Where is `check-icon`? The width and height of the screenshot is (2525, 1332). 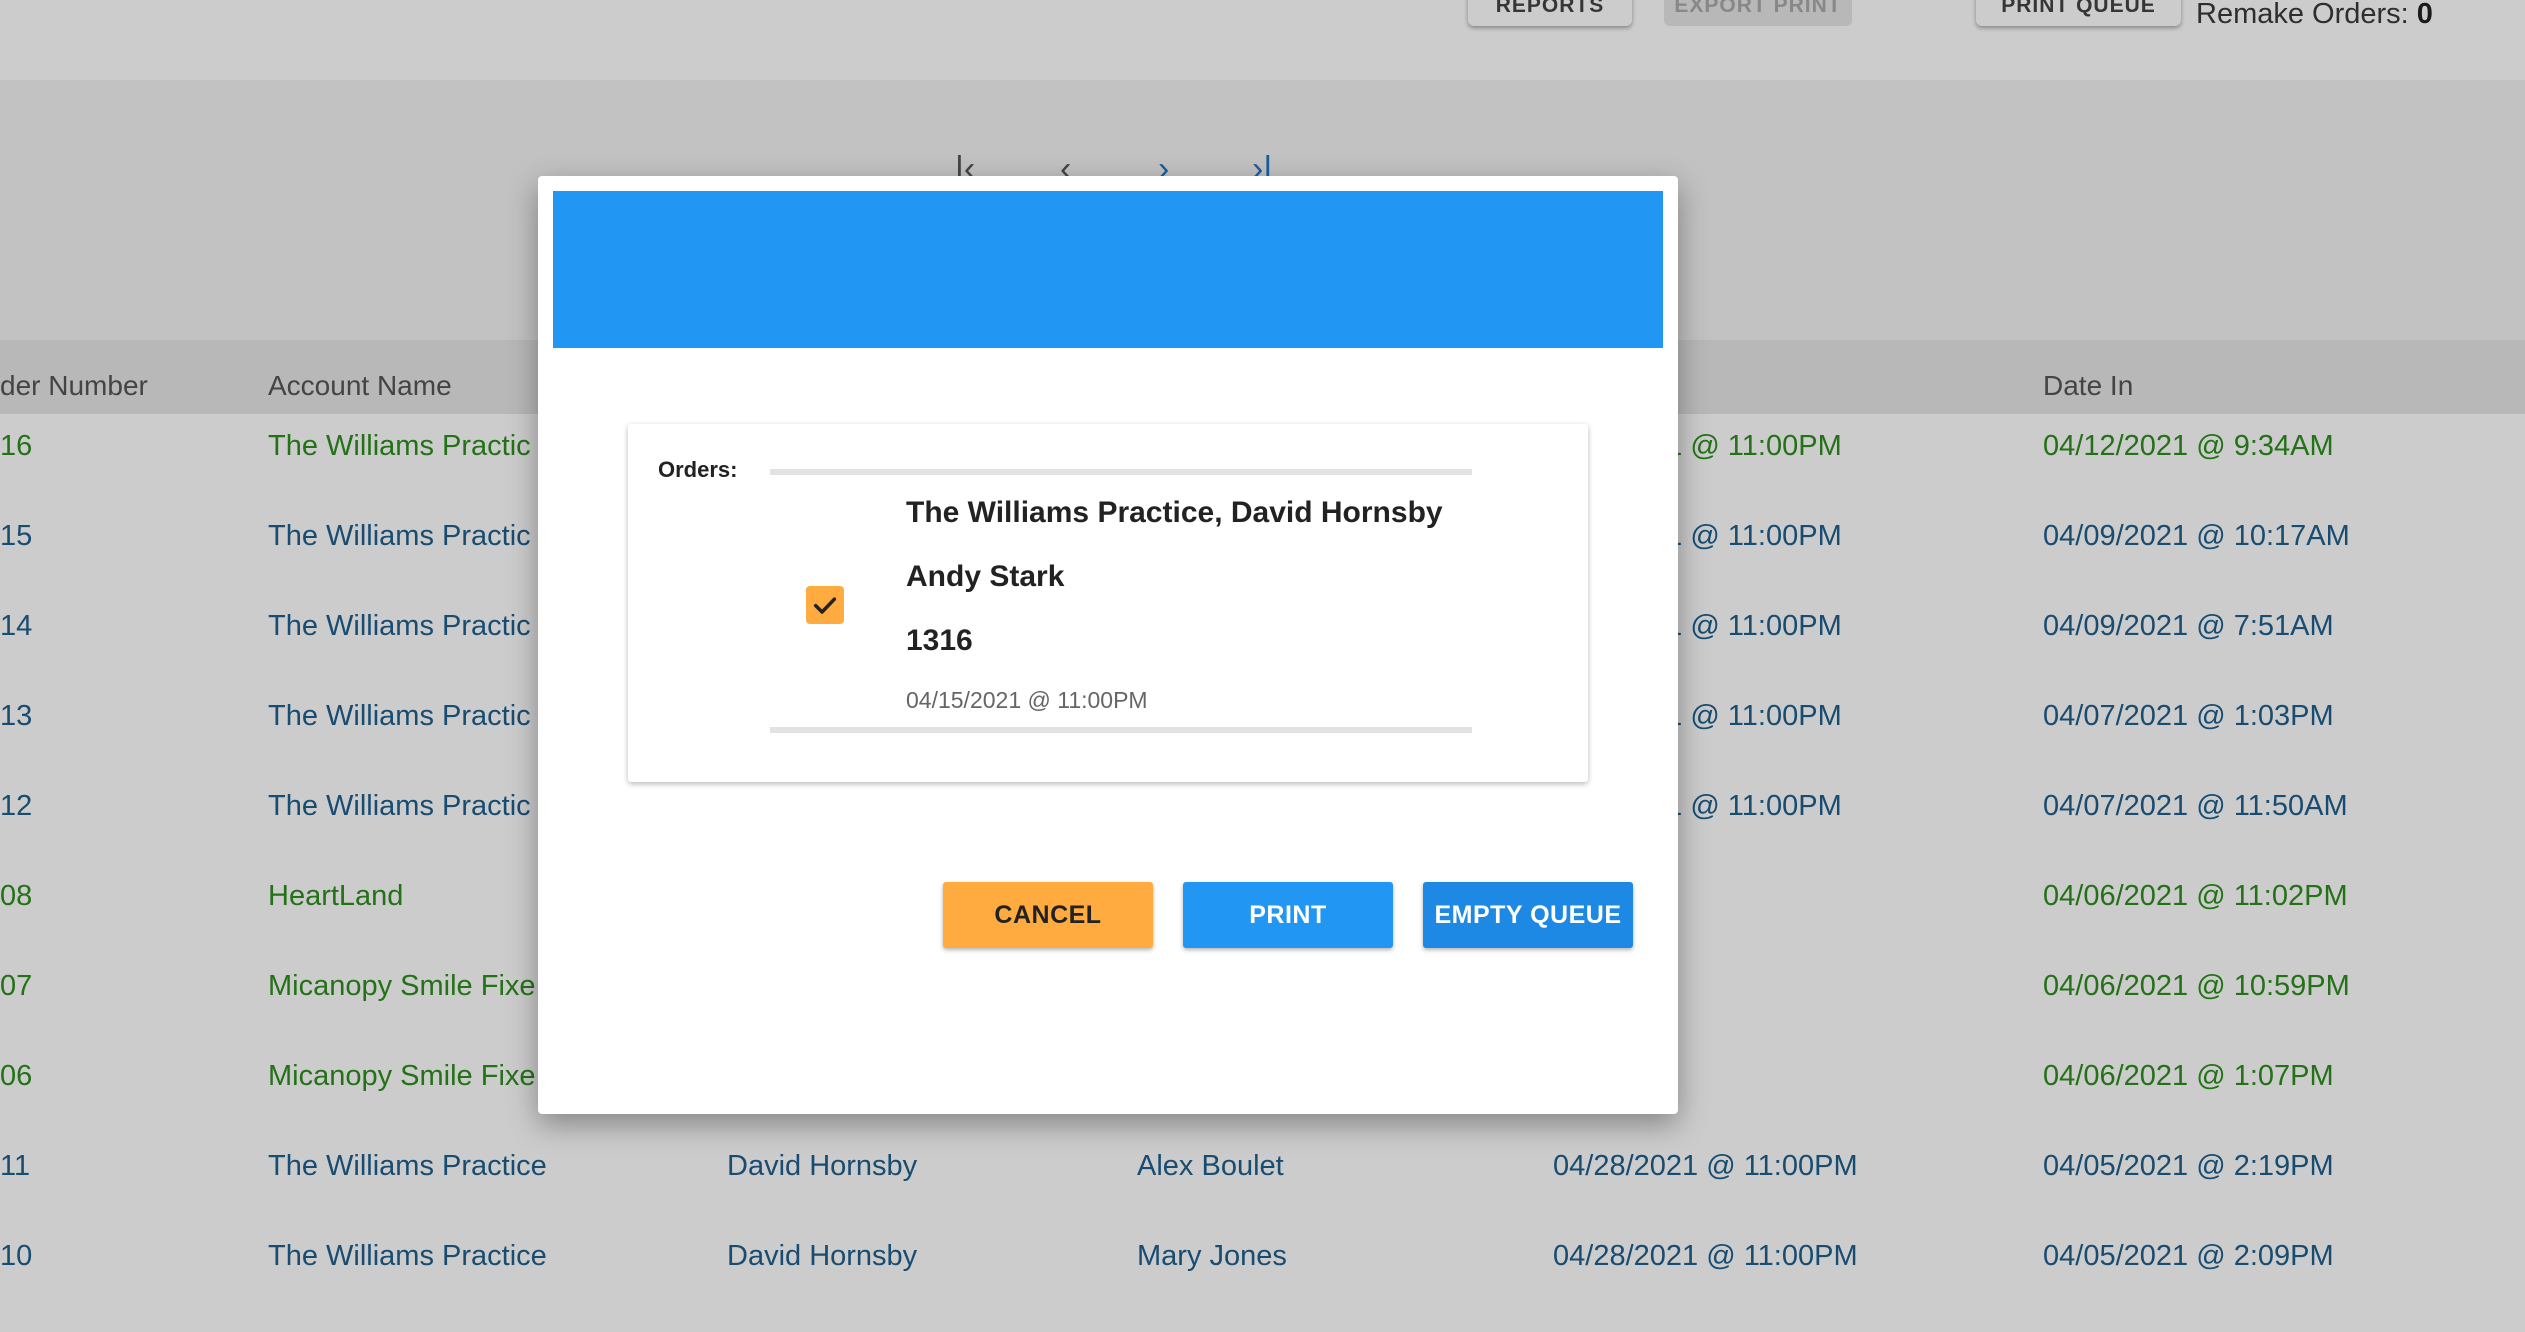 check-icon is located at coordinates (825, 605).